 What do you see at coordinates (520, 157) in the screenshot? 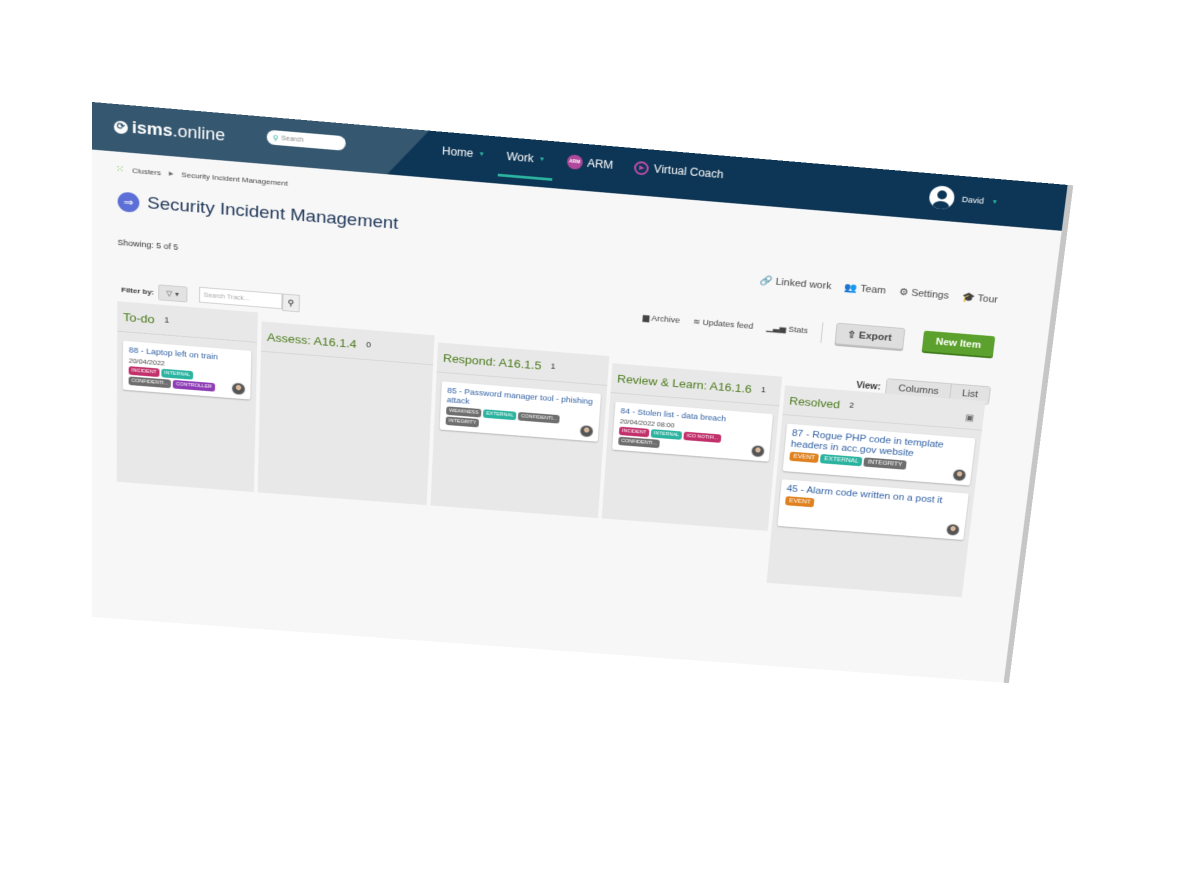
I see `nav-work-label: Work` at bounding box center [520, 157].